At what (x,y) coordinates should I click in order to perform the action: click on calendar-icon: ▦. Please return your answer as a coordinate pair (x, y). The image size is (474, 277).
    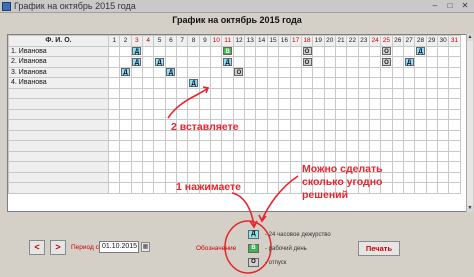
    Looking at the image, I should click on (145, 247).